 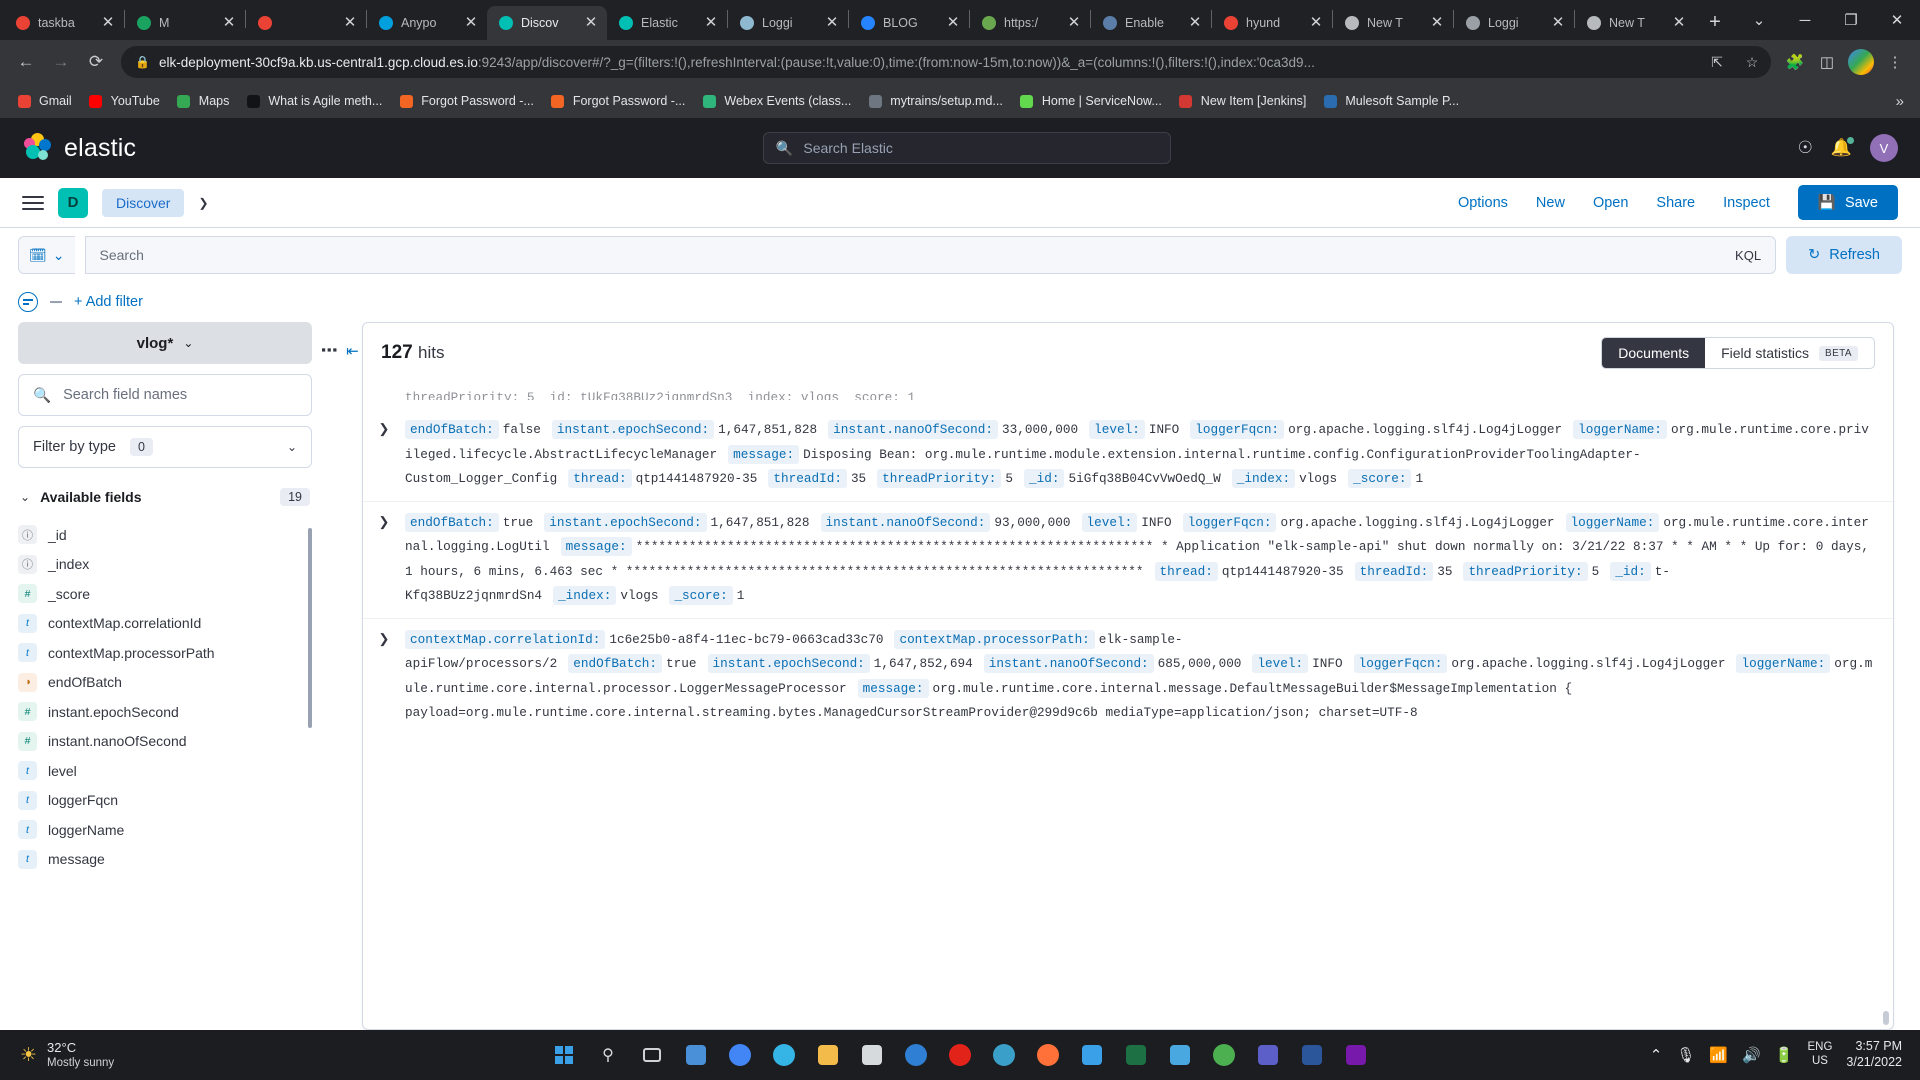 I want to click on minimize-button: ─, so click(x=1805, y=20).